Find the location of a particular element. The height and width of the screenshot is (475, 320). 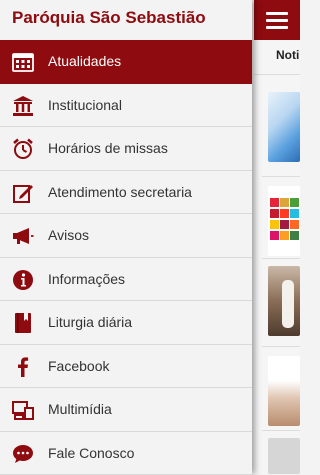

hamburger-icon is located at coordinates (277, 20).